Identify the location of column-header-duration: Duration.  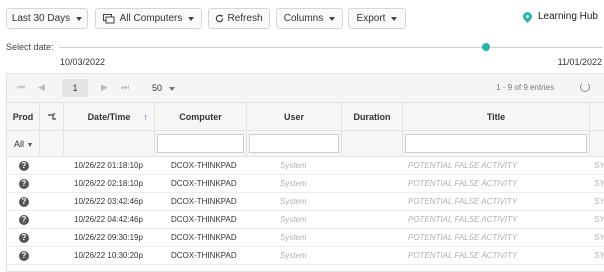
(372, 117).